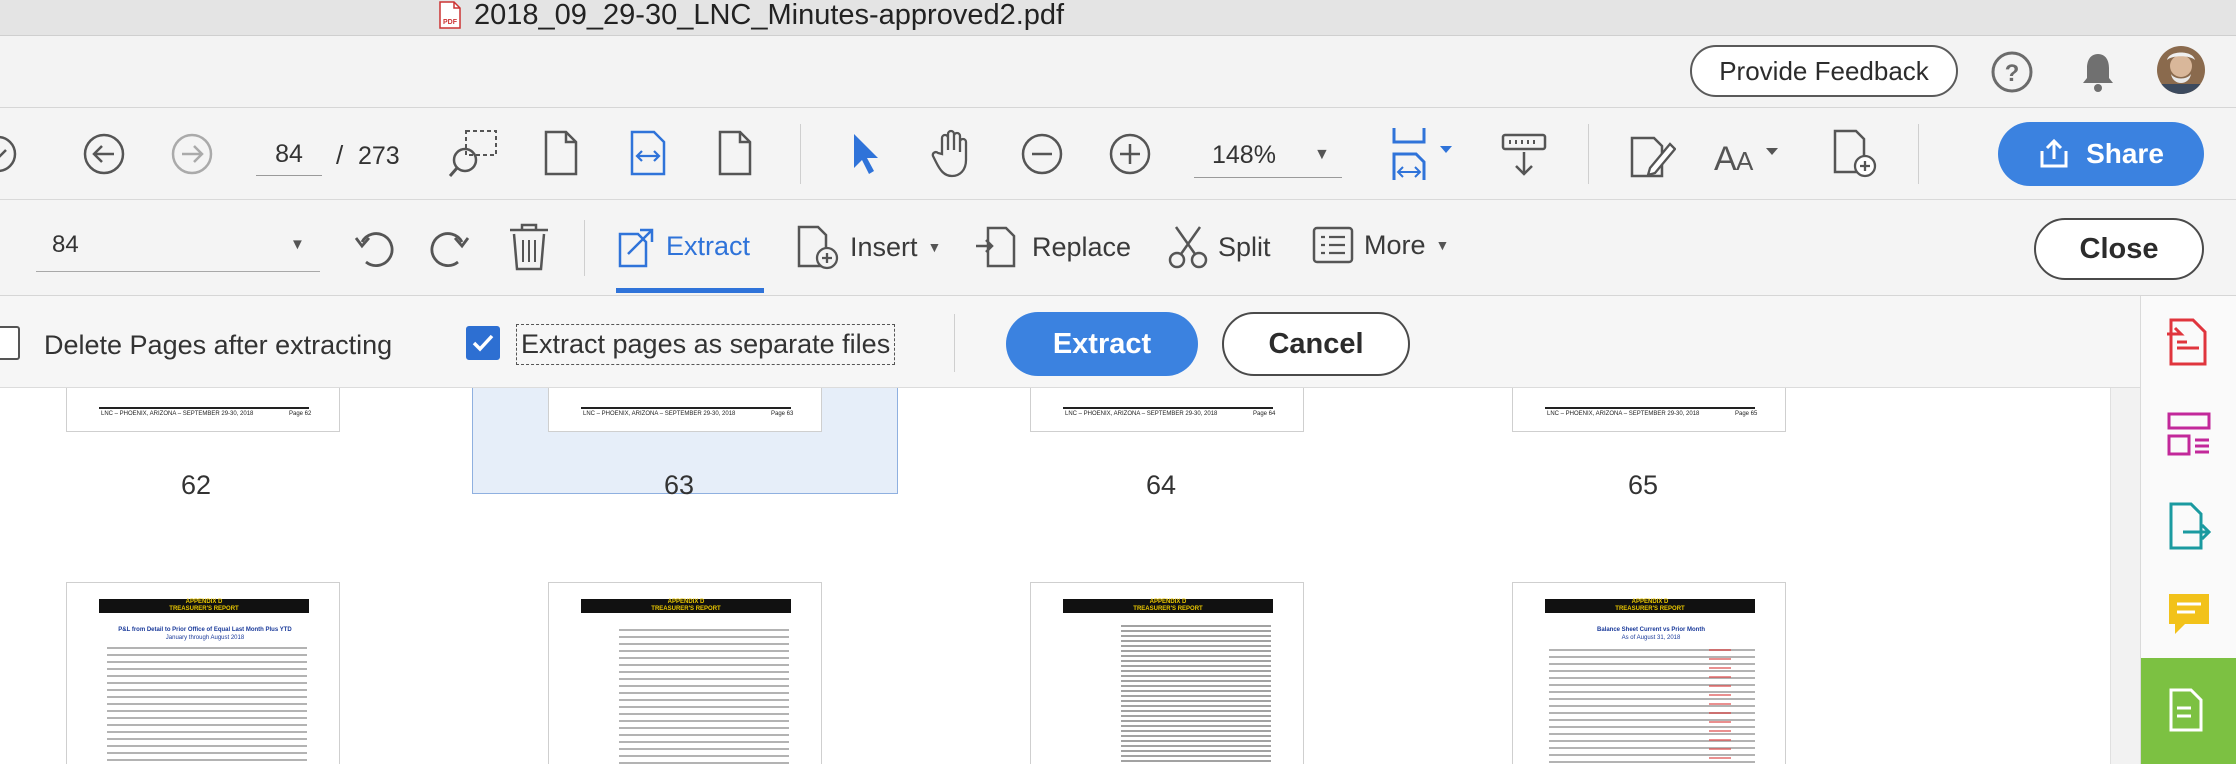  I want to click on insert-label: Insert, so click(884, 246).